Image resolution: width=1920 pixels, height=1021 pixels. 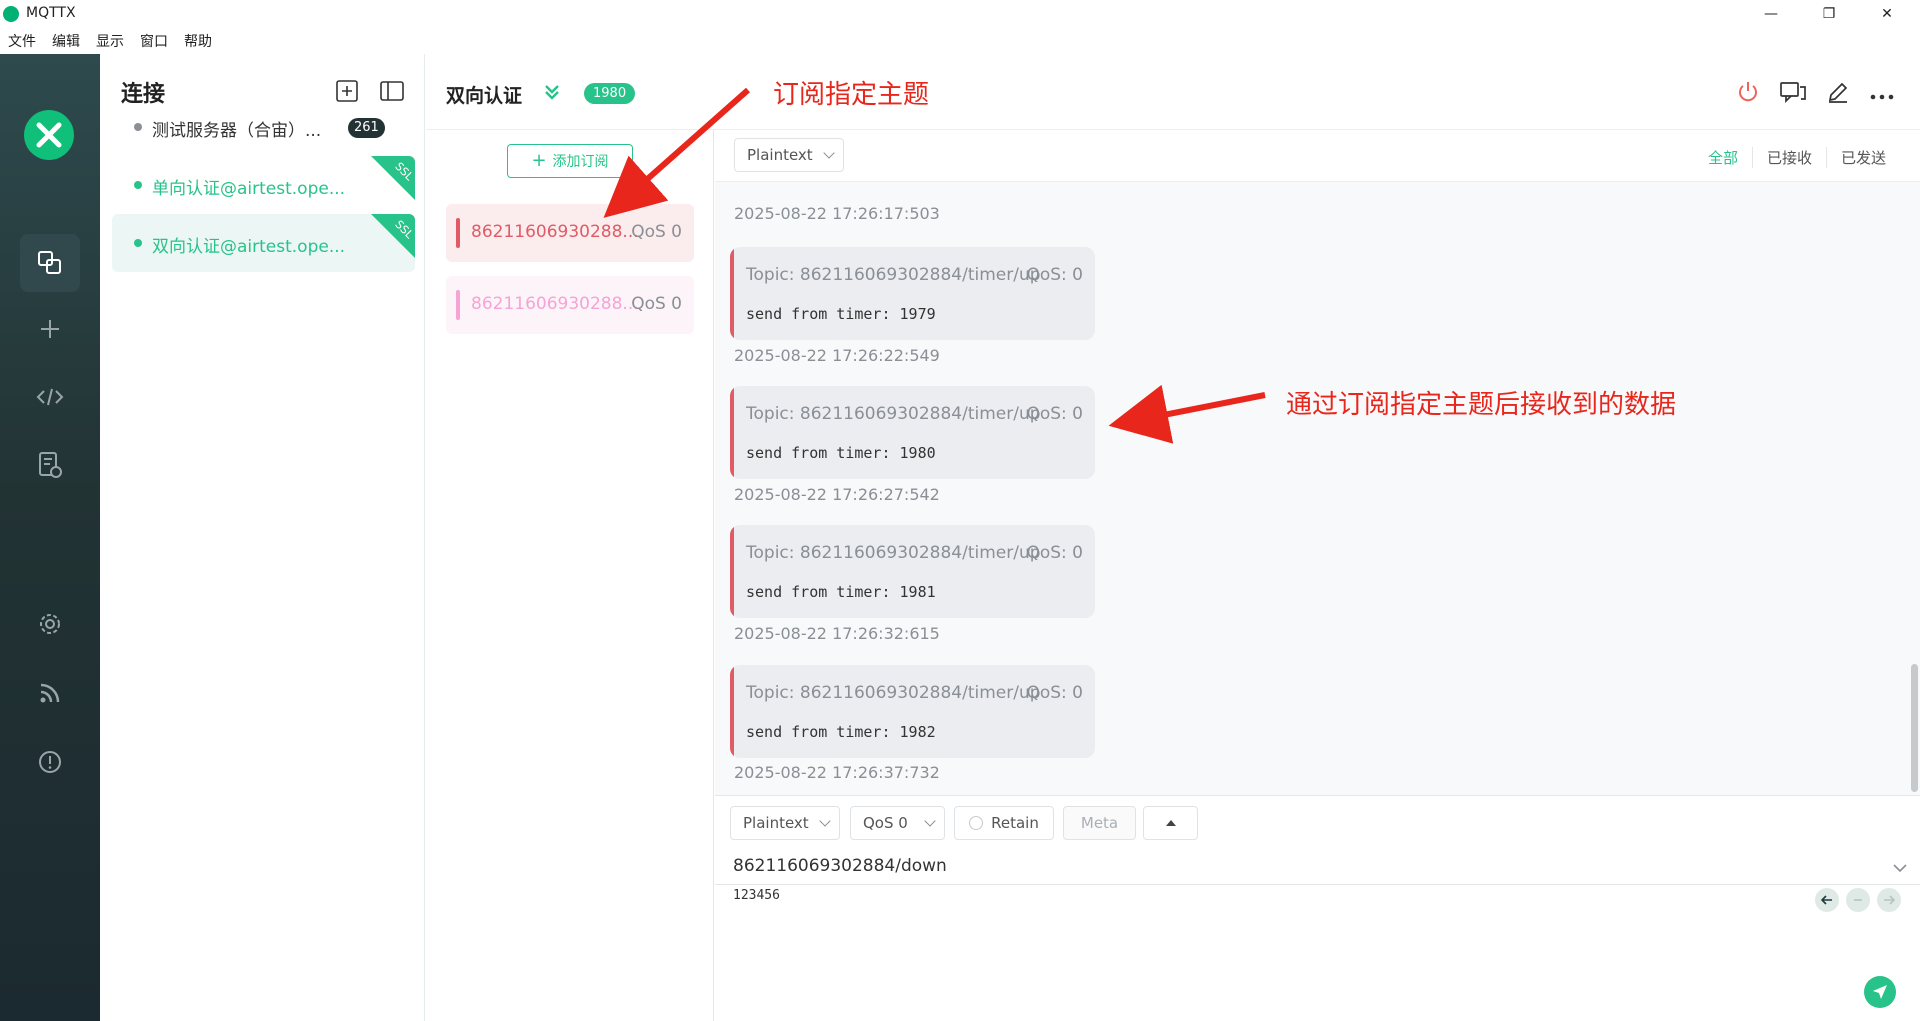 What do you see at coordinates (1914, 728) in the screenshot?
I see `scrollbar-thumb` at bounding box center [1914, 728].